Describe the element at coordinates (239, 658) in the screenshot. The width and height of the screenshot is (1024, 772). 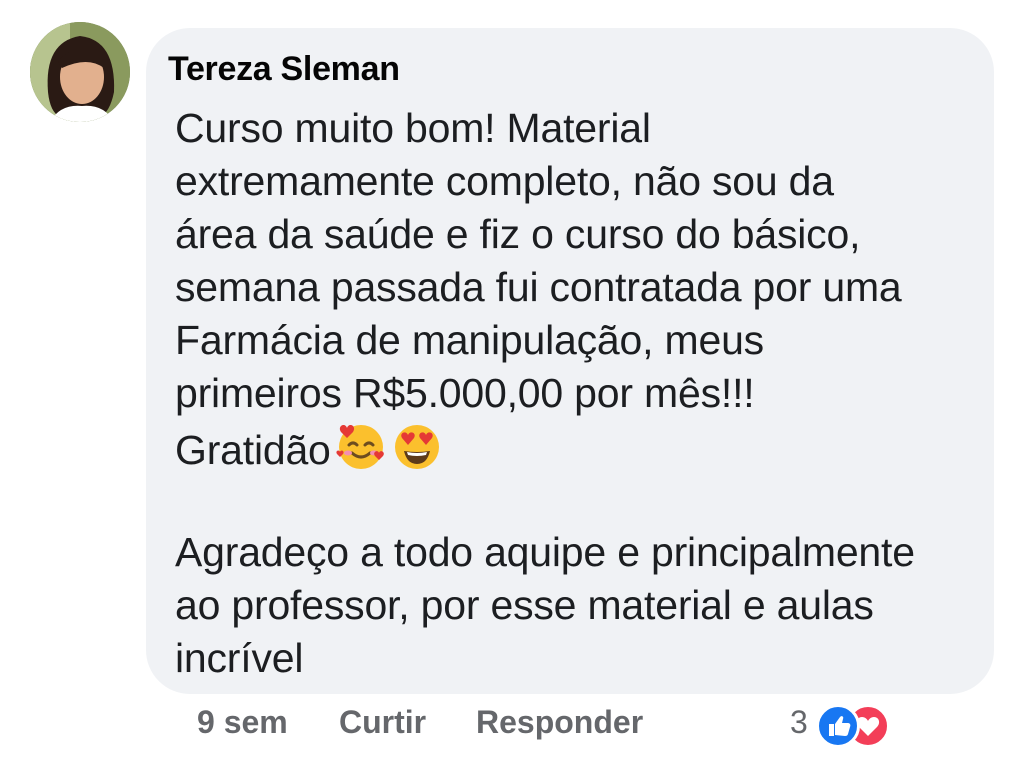
I see `comment-line: incrível` at that location.